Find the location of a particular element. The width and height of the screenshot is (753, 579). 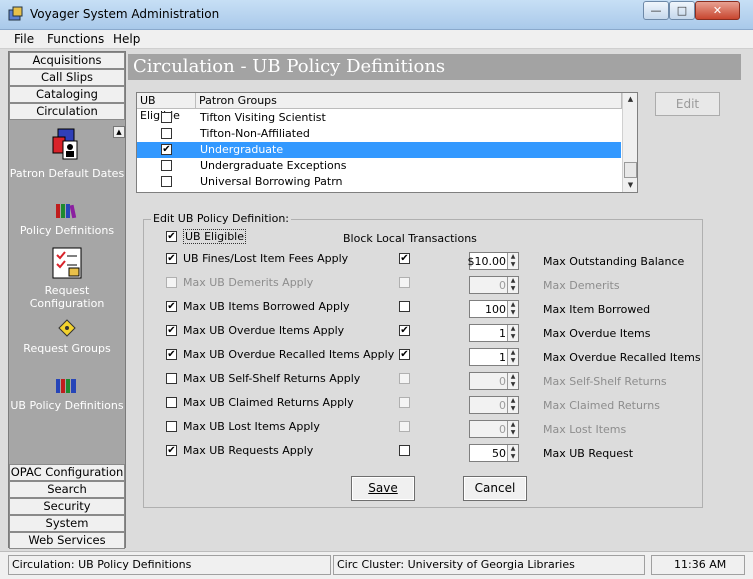

edit-button: Edit is located at coordinates (687, 104).